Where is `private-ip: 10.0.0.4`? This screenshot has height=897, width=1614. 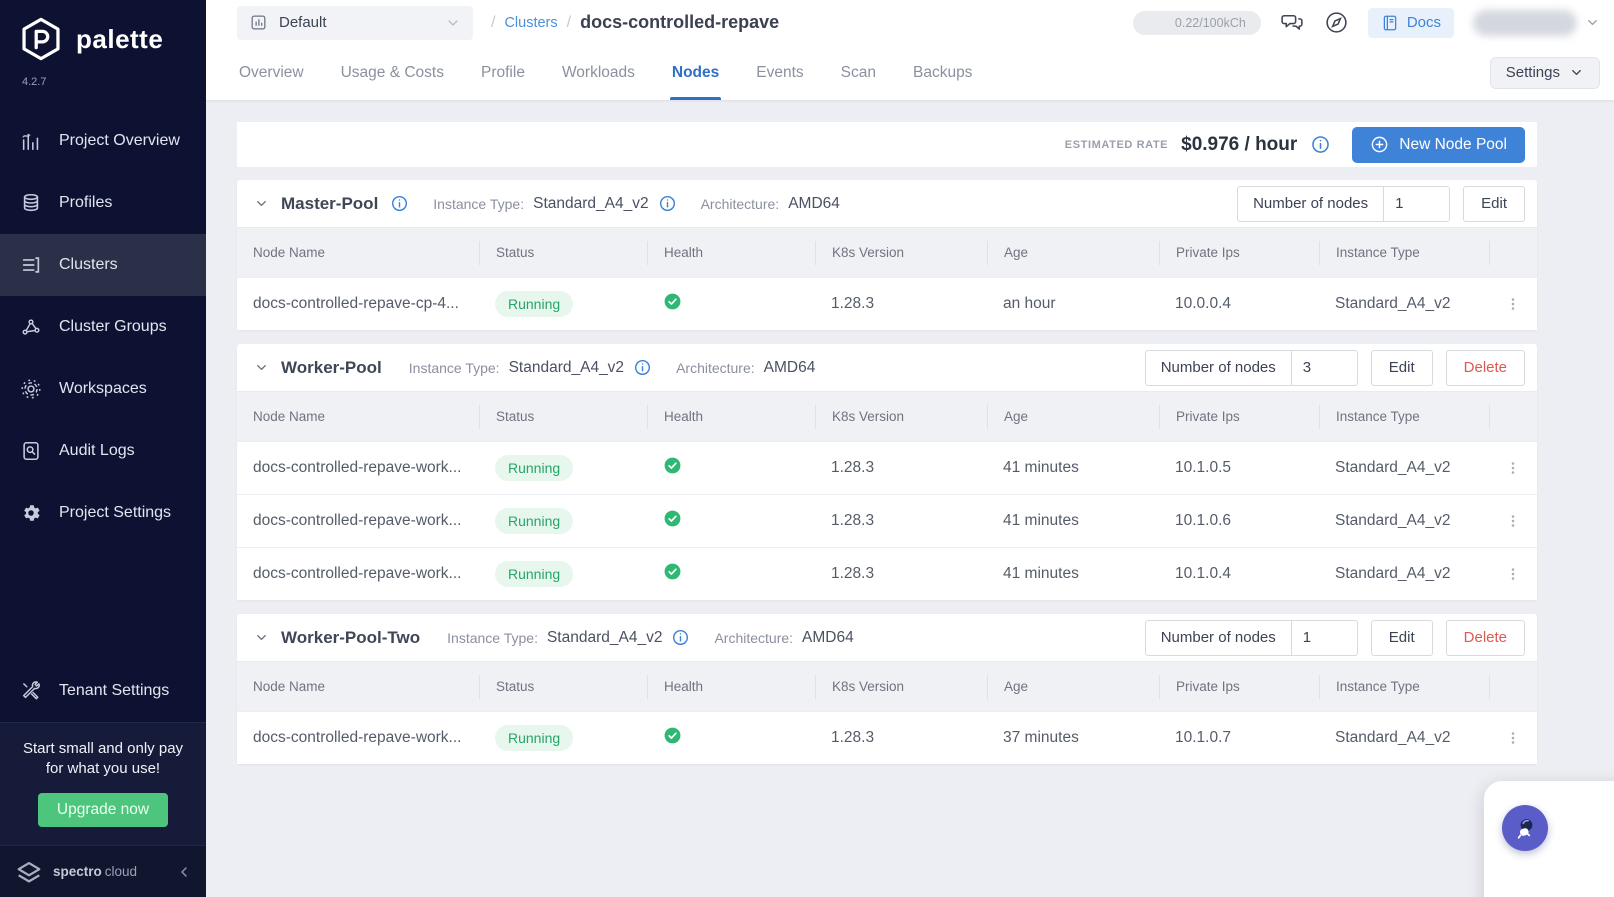
private-ip: 10.0.0.4 is located at coordinates (1203, 303).